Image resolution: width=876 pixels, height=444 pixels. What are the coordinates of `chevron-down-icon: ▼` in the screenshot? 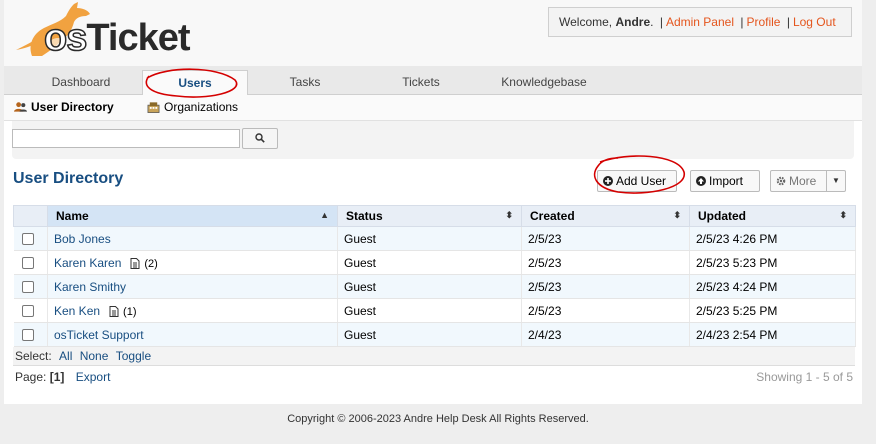 It's located at (835, 181).